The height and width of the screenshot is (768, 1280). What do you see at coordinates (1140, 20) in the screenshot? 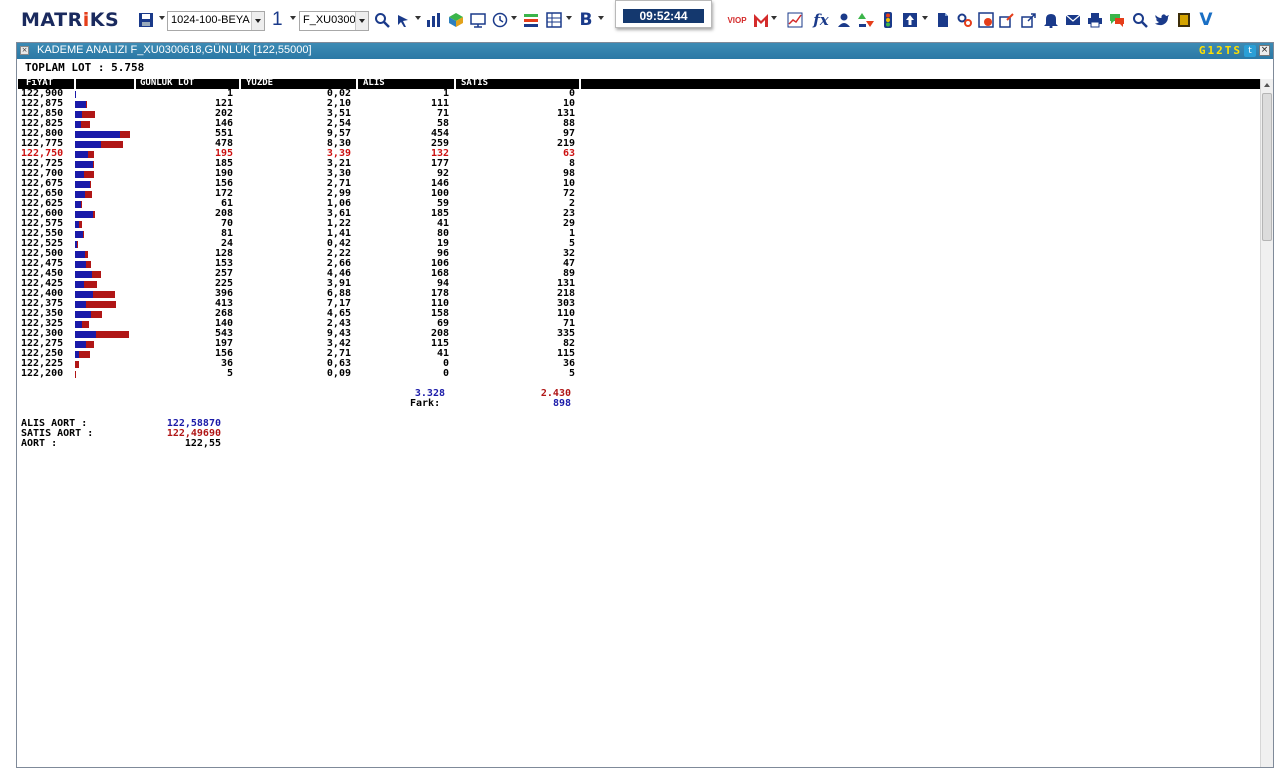
I see `search-icon` at bounding box center [1140, 20].